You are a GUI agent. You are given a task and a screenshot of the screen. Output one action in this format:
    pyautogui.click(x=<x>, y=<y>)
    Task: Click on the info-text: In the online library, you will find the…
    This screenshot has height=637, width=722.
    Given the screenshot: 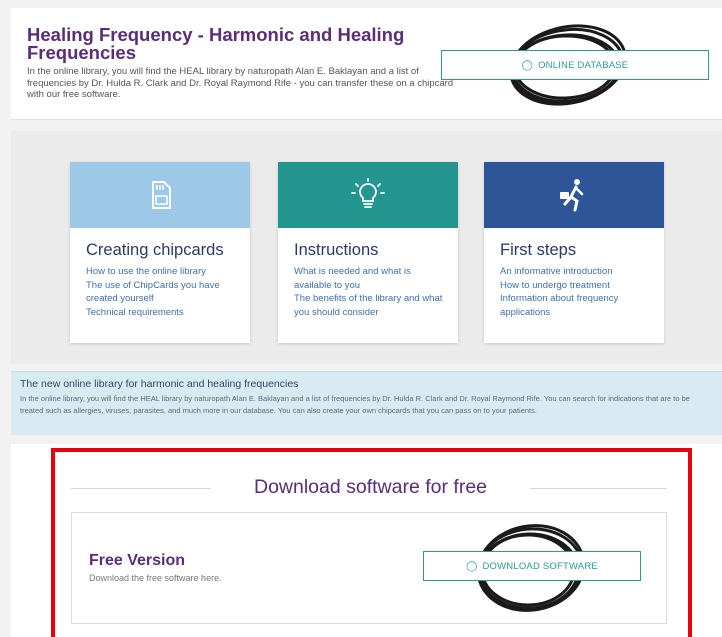 What is the action you would take?
    pyautogui.click(x=355, y=404)
    